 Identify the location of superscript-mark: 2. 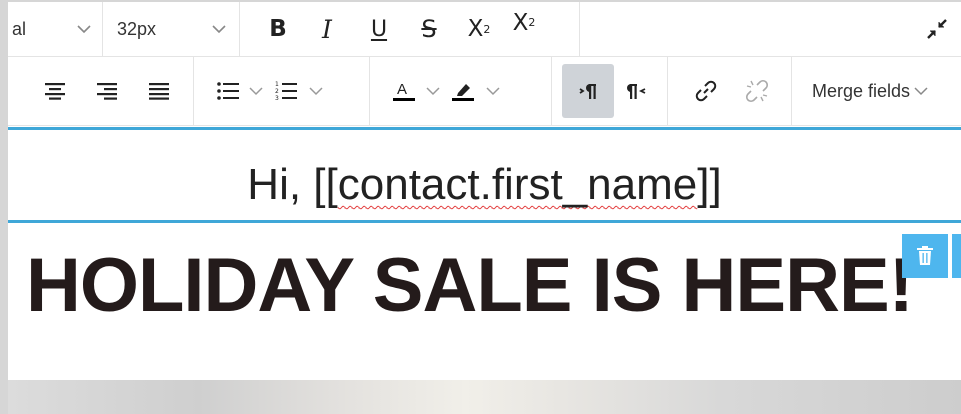
(487, 29).